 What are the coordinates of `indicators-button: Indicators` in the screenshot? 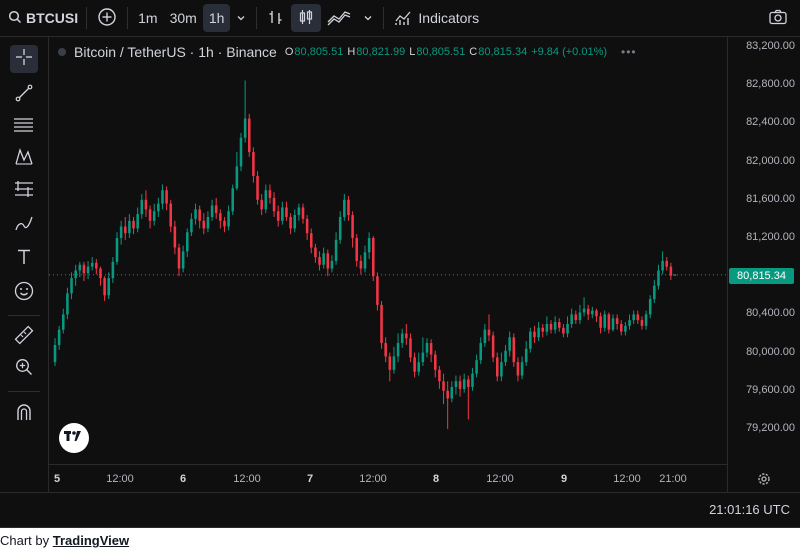 It's located at (436, 18).